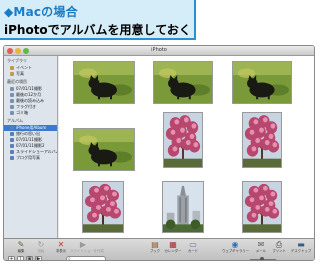  I want to click on play-slideshow-button: ▶, so click(38, 258).